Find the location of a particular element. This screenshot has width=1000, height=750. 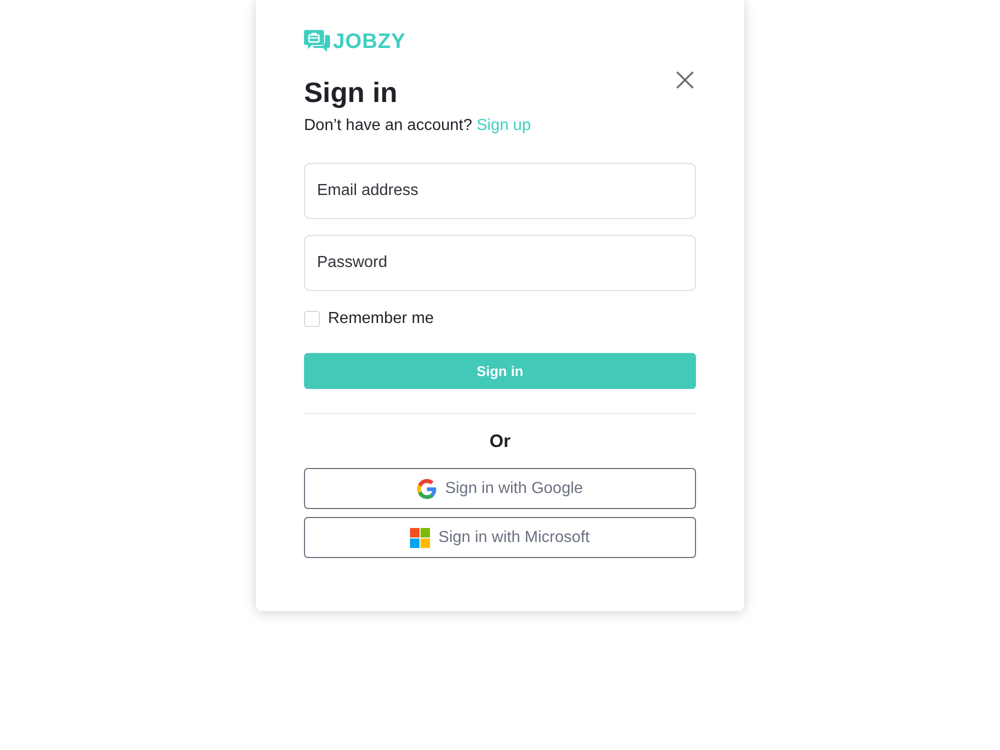

dialog-title: Sign in is located at coordinates (351, 93).